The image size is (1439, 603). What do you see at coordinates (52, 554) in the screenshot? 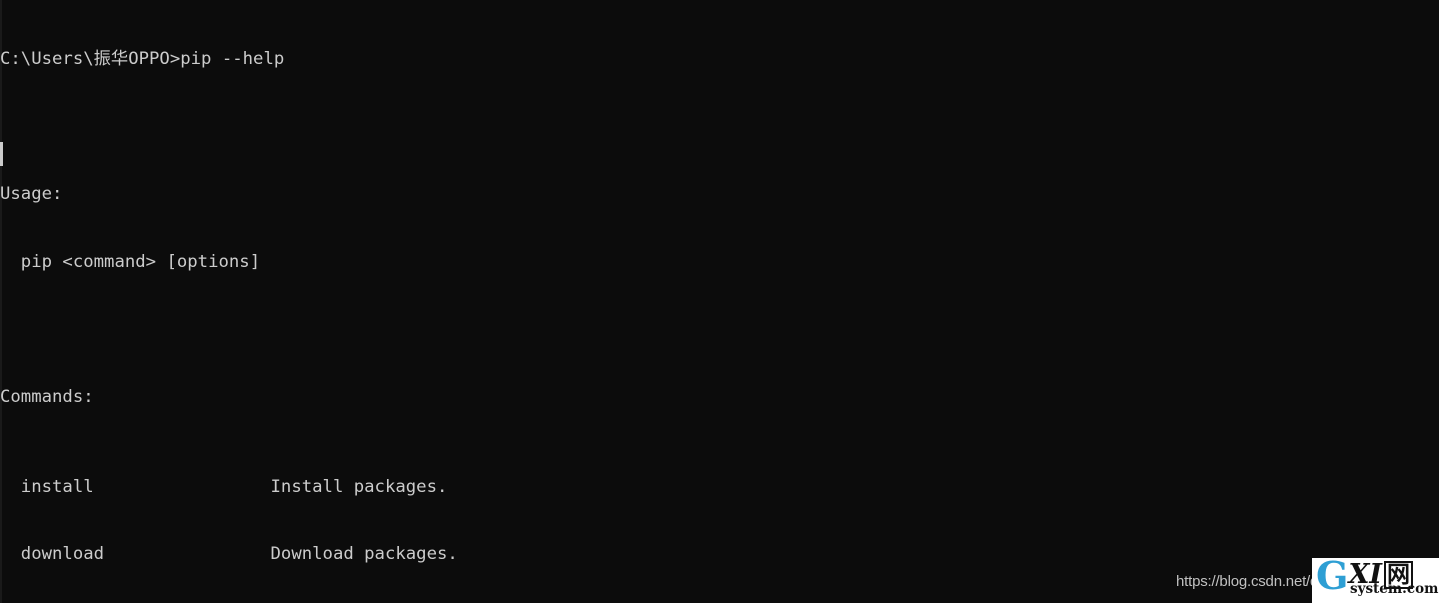
I see `command-name: download` at bounding box center [52, 554].